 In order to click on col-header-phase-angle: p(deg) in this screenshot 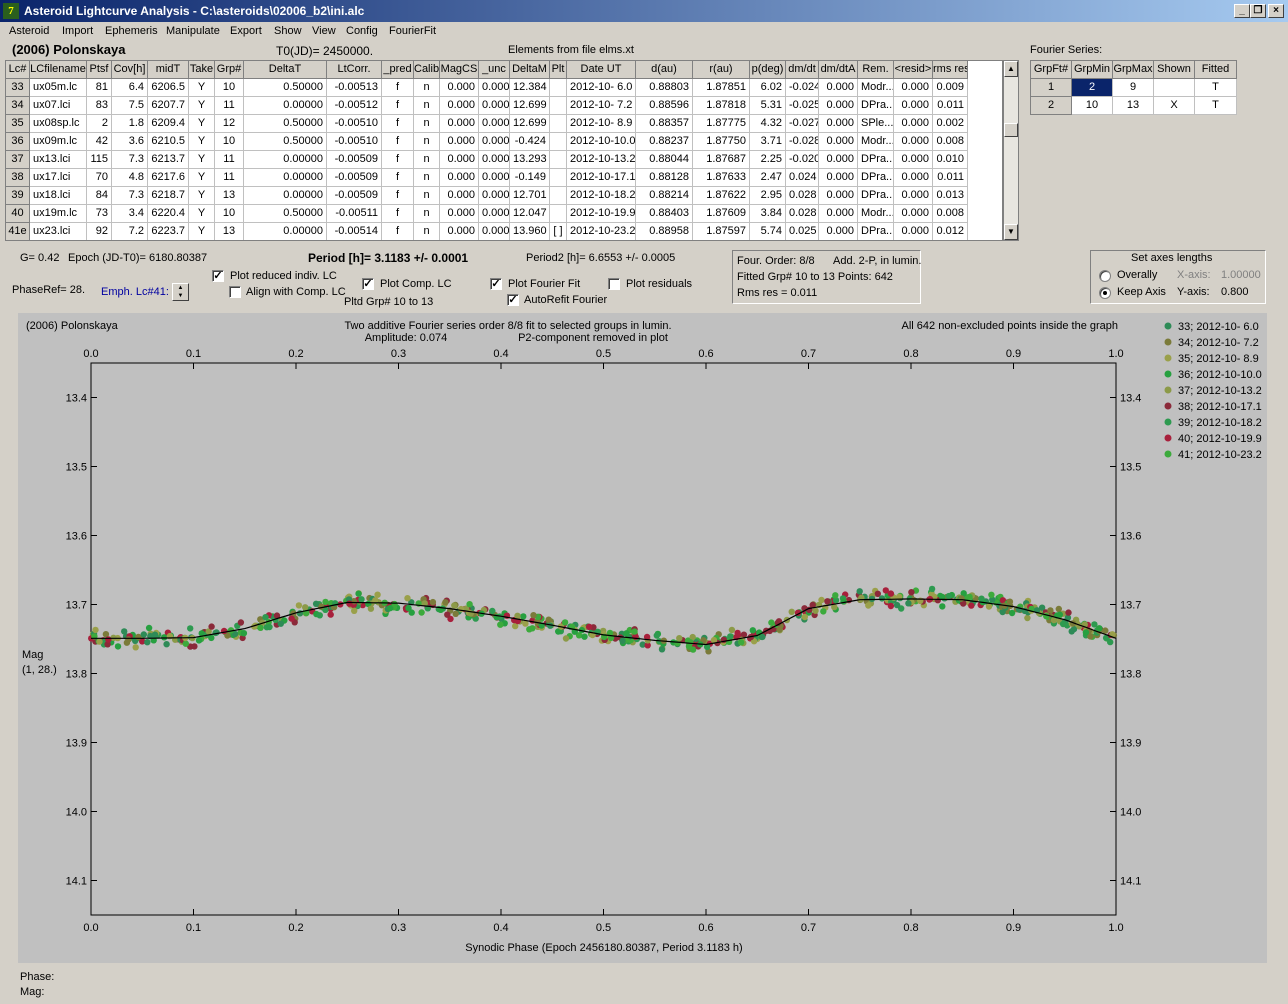, I will do `click(768, 70)`.